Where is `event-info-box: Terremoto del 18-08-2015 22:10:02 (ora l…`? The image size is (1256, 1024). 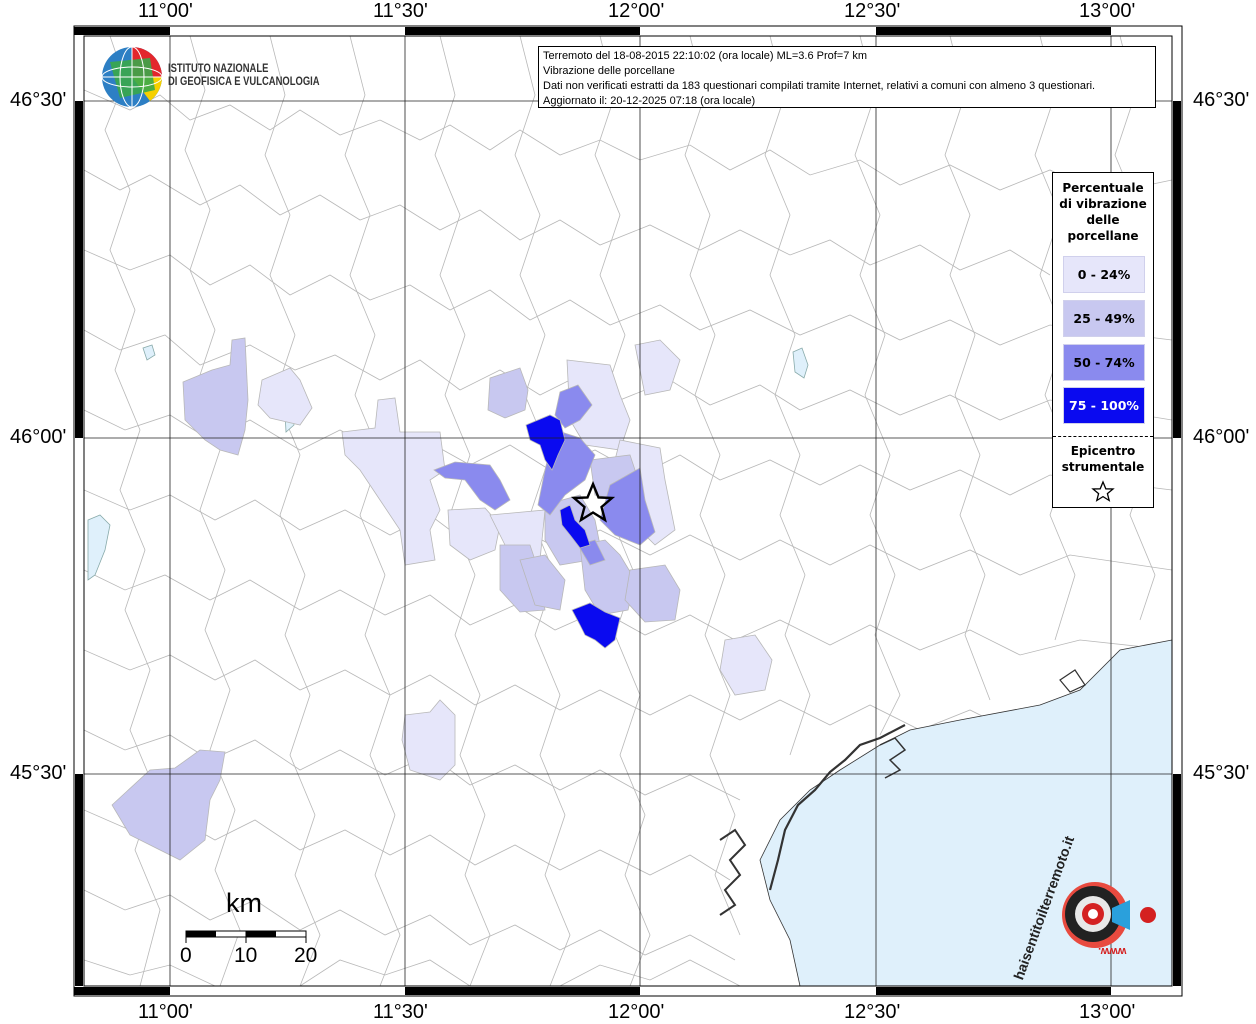 event-info-box: Terremoto del 18-08-2015 22:10:02 (ora l… is located at coordinates (847, 77).